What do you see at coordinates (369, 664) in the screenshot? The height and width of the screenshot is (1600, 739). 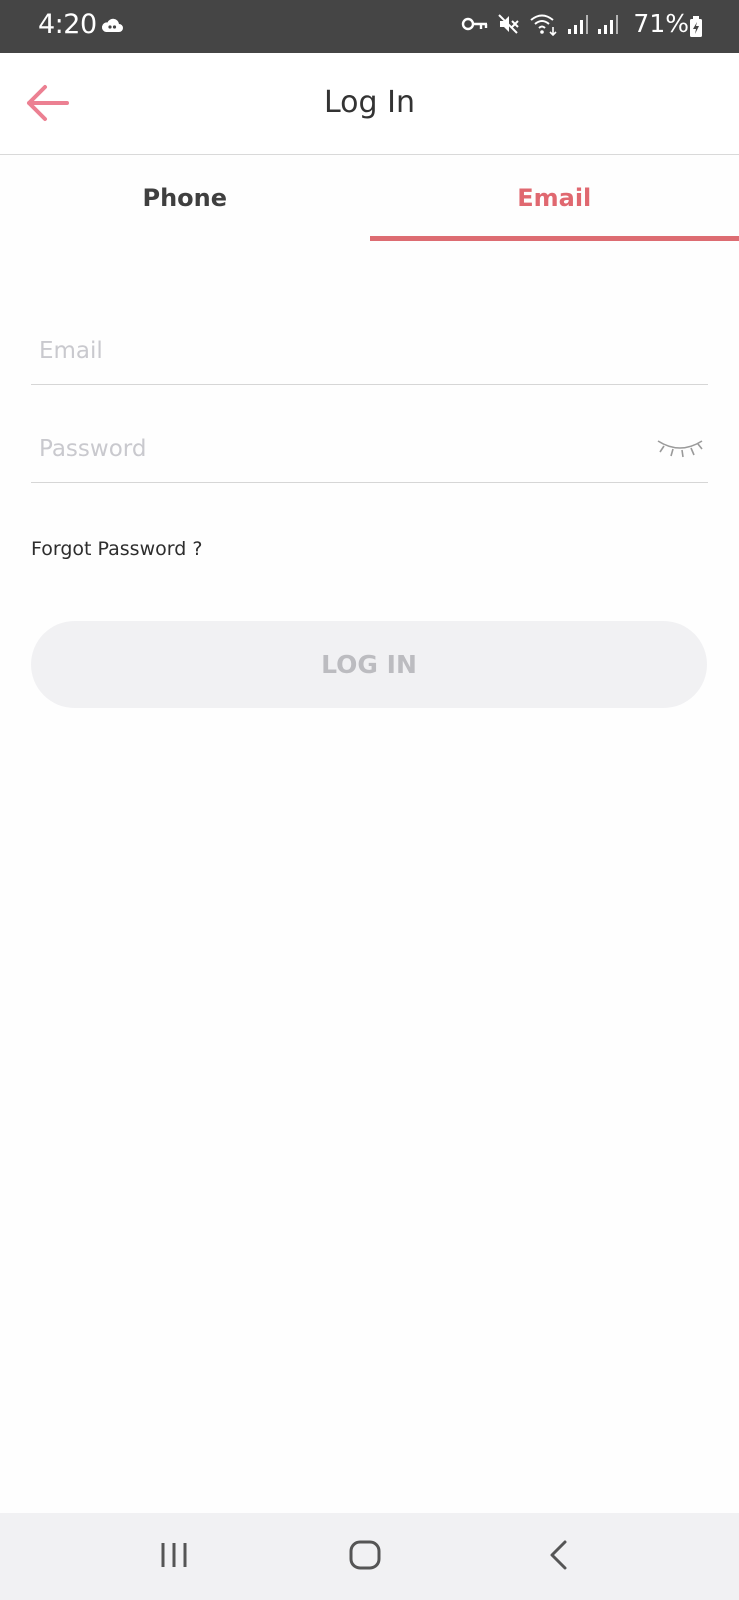 I see `login-button: LOG IN` at bounding box center [369, 664].